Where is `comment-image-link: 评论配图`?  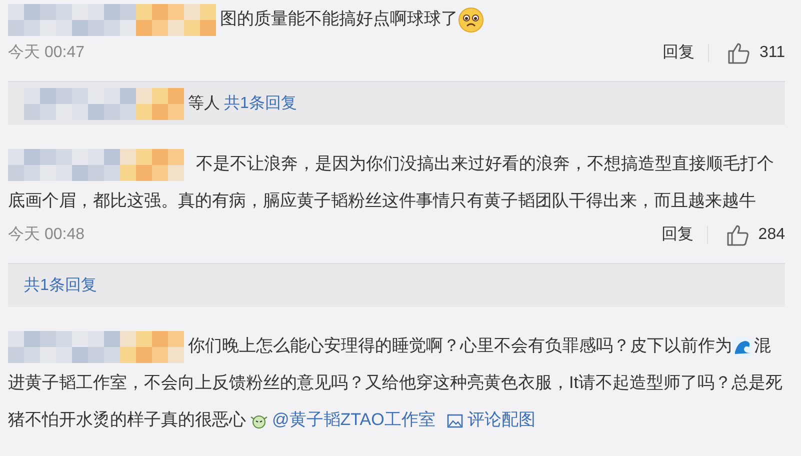 comment-image-link: 评论配图 is located at coordinates (491, 419).